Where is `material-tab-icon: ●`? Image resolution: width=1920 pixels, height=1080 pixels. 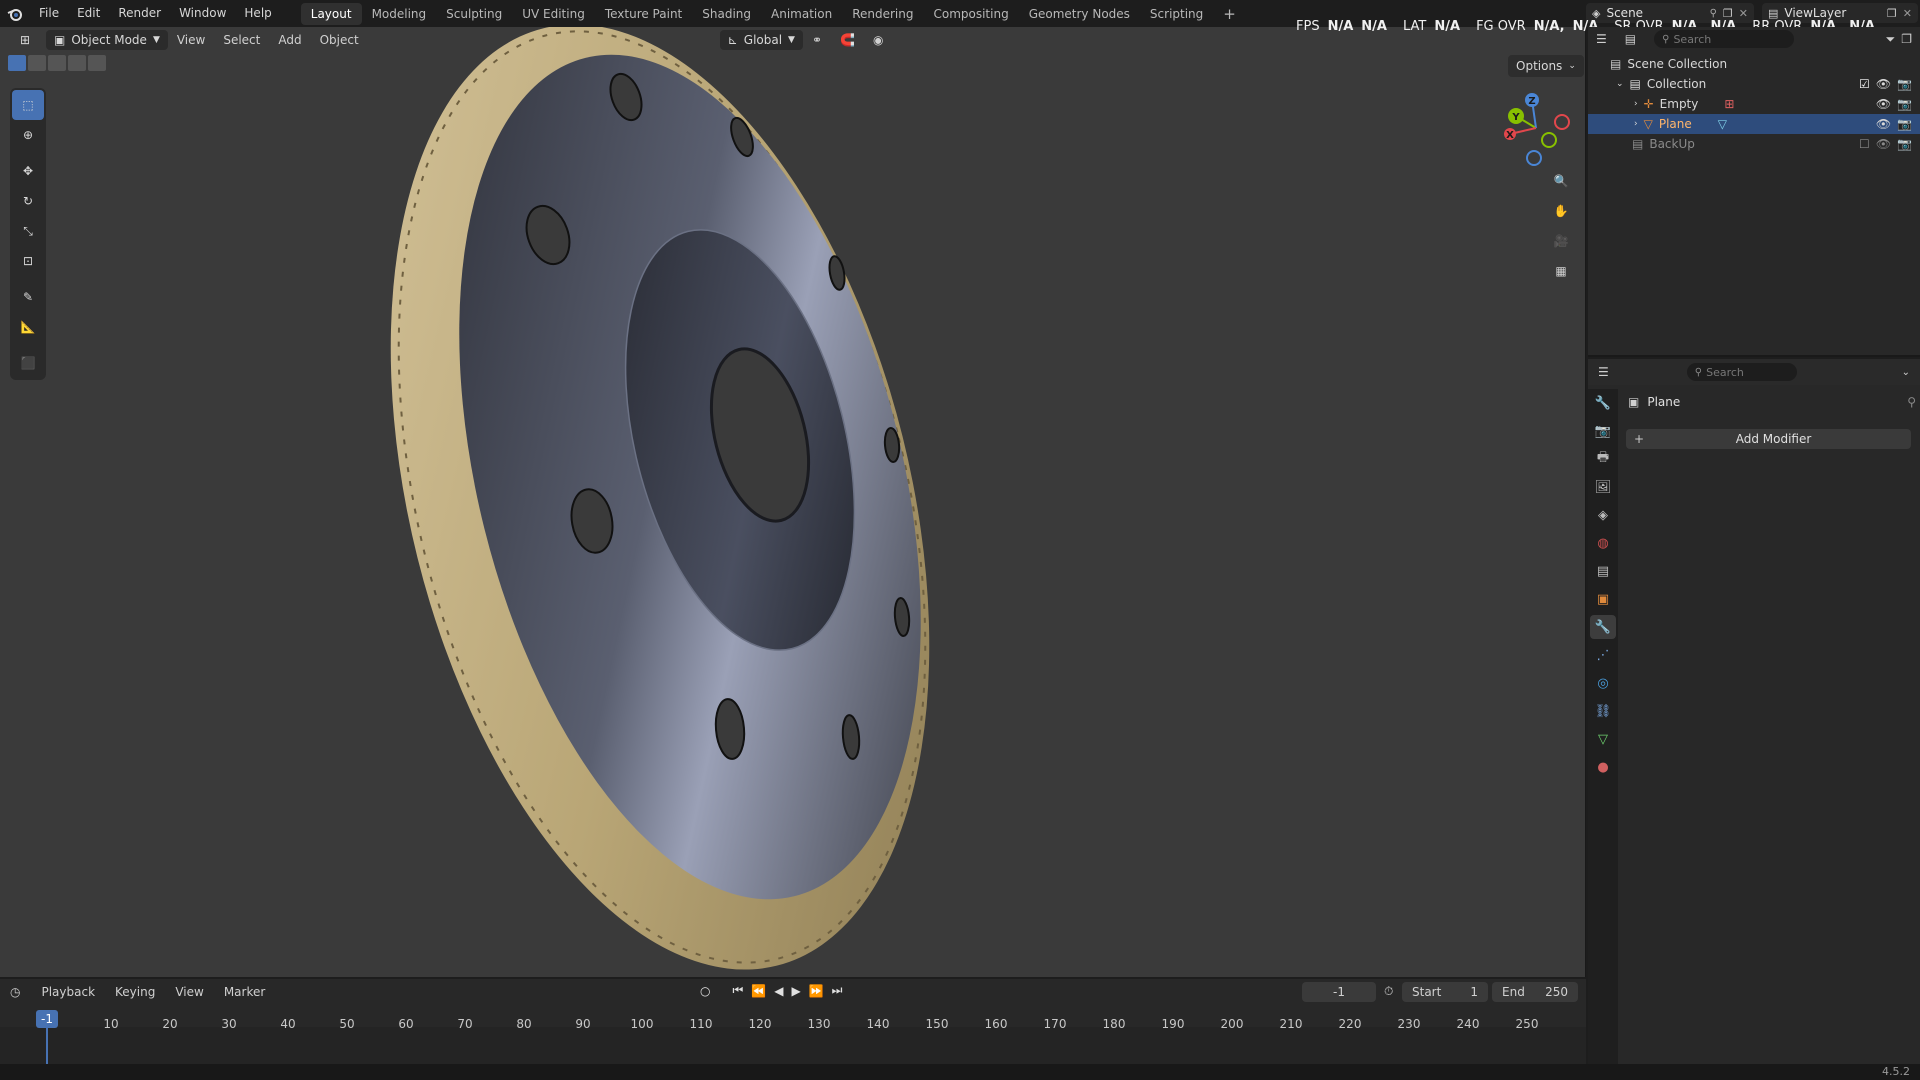
material-tab-icon: ● is located at coordinates (1603, 767).